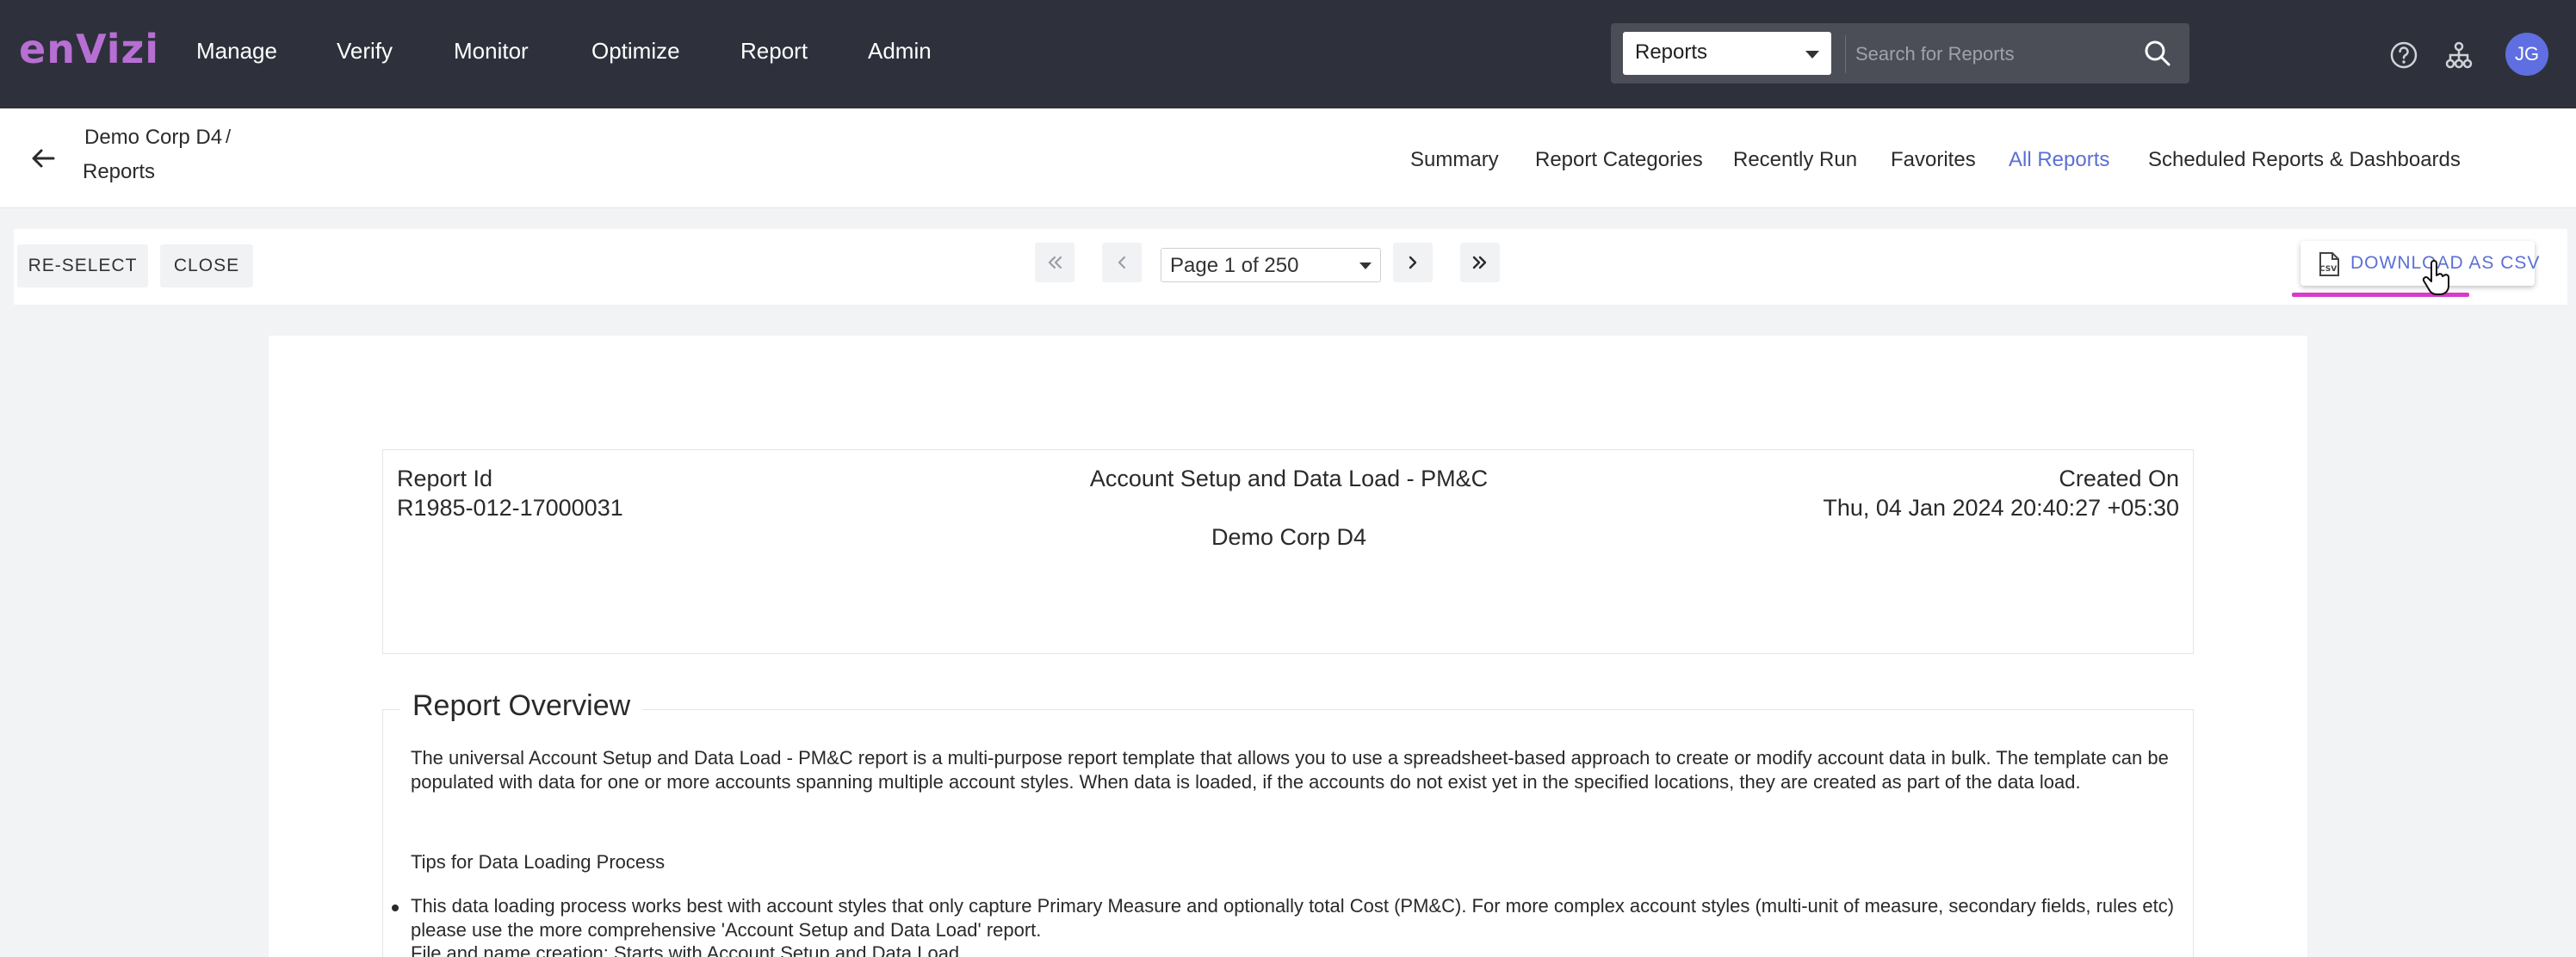  I want to click on chevron-left-icon, so click(1122, 262).